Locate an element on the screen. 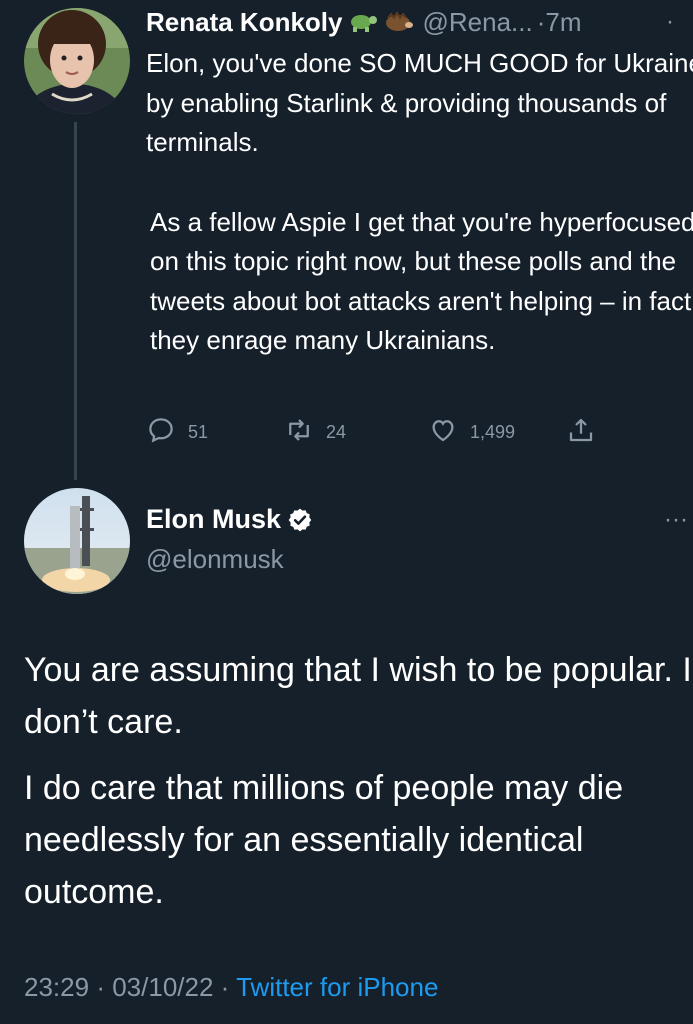 The height and width of the screenshot is (1024, 693). tweet1-header: Renata Konkoly @Rena... · 7m is located at coordinates (364, 22).